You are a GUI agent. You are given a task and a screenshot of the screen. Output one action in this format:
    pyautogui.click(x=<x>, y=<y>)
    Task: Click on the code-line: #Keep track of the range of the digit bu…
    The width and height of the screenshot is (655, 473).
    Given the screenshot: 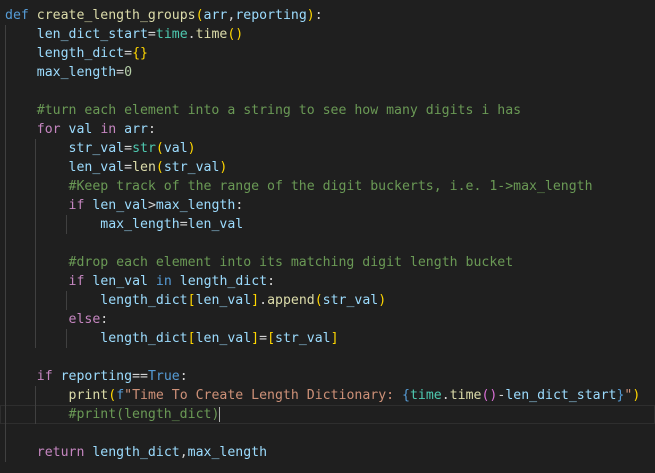 What is the action you would take?
    pyautogui.click(x=327, y=186)
    